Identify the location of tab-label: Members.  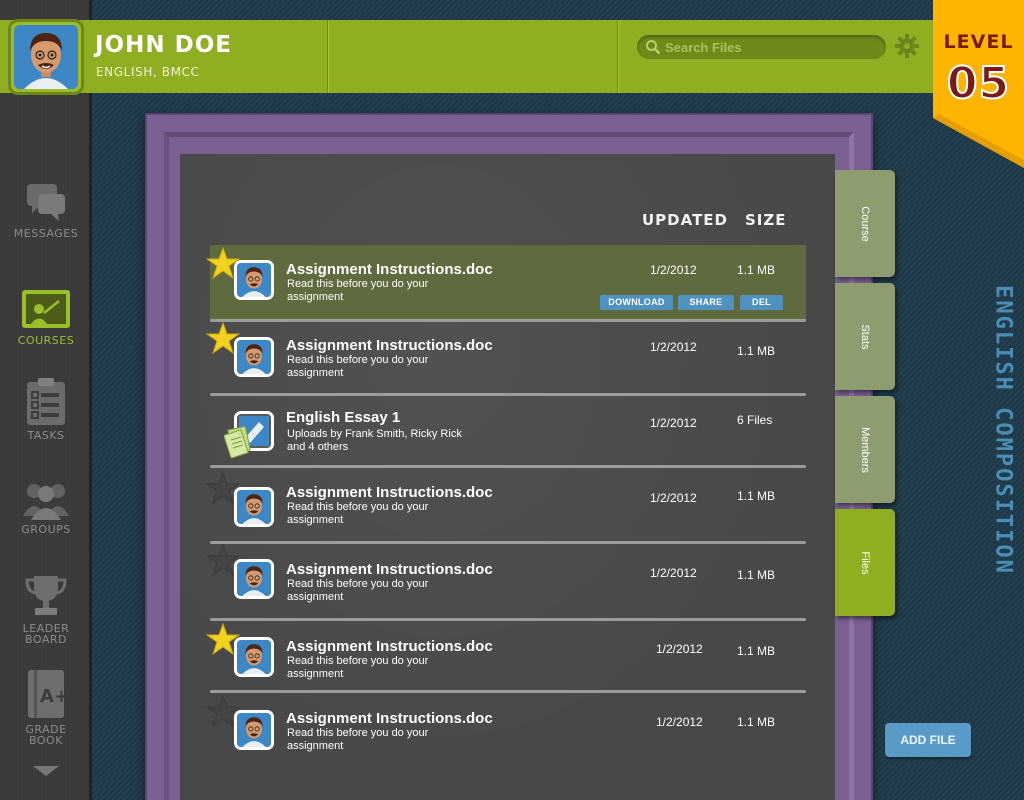
(865, 449).